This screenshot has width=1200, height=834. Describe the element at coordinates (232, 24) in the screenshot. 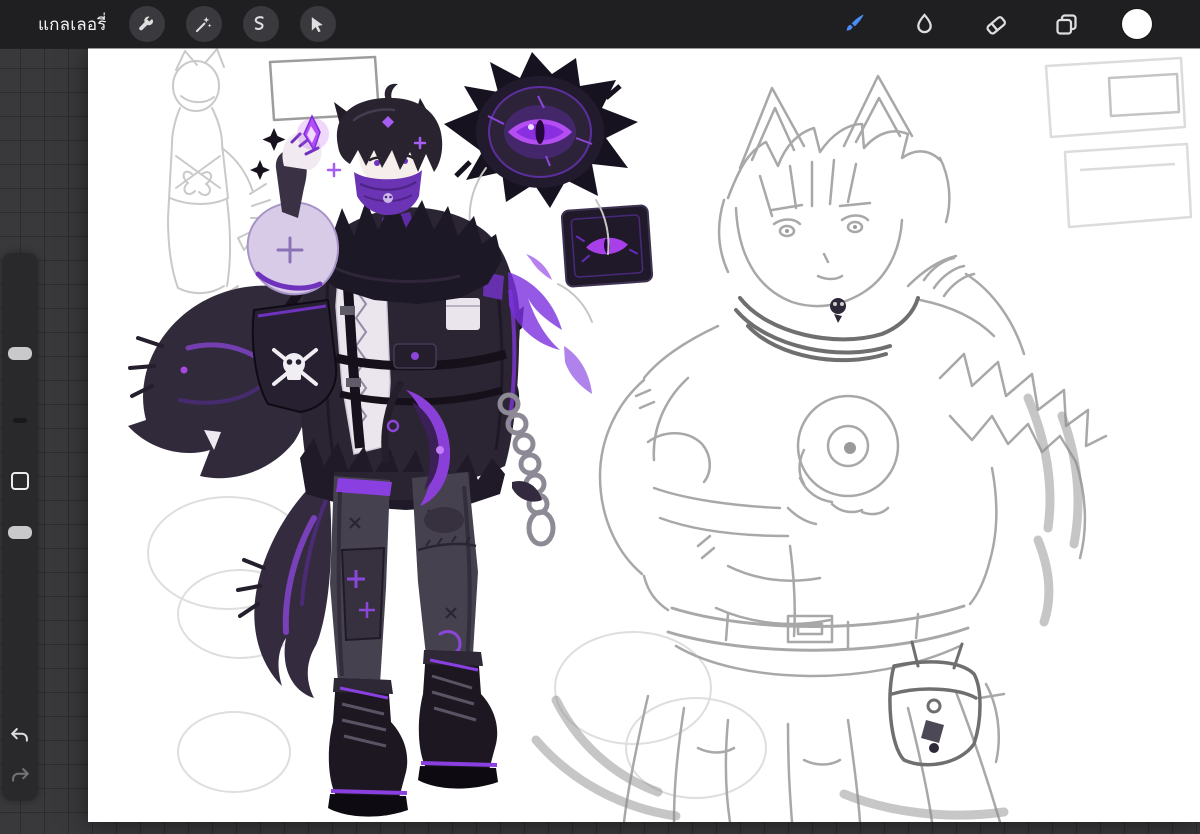

I see `left-tool-group` at that location.